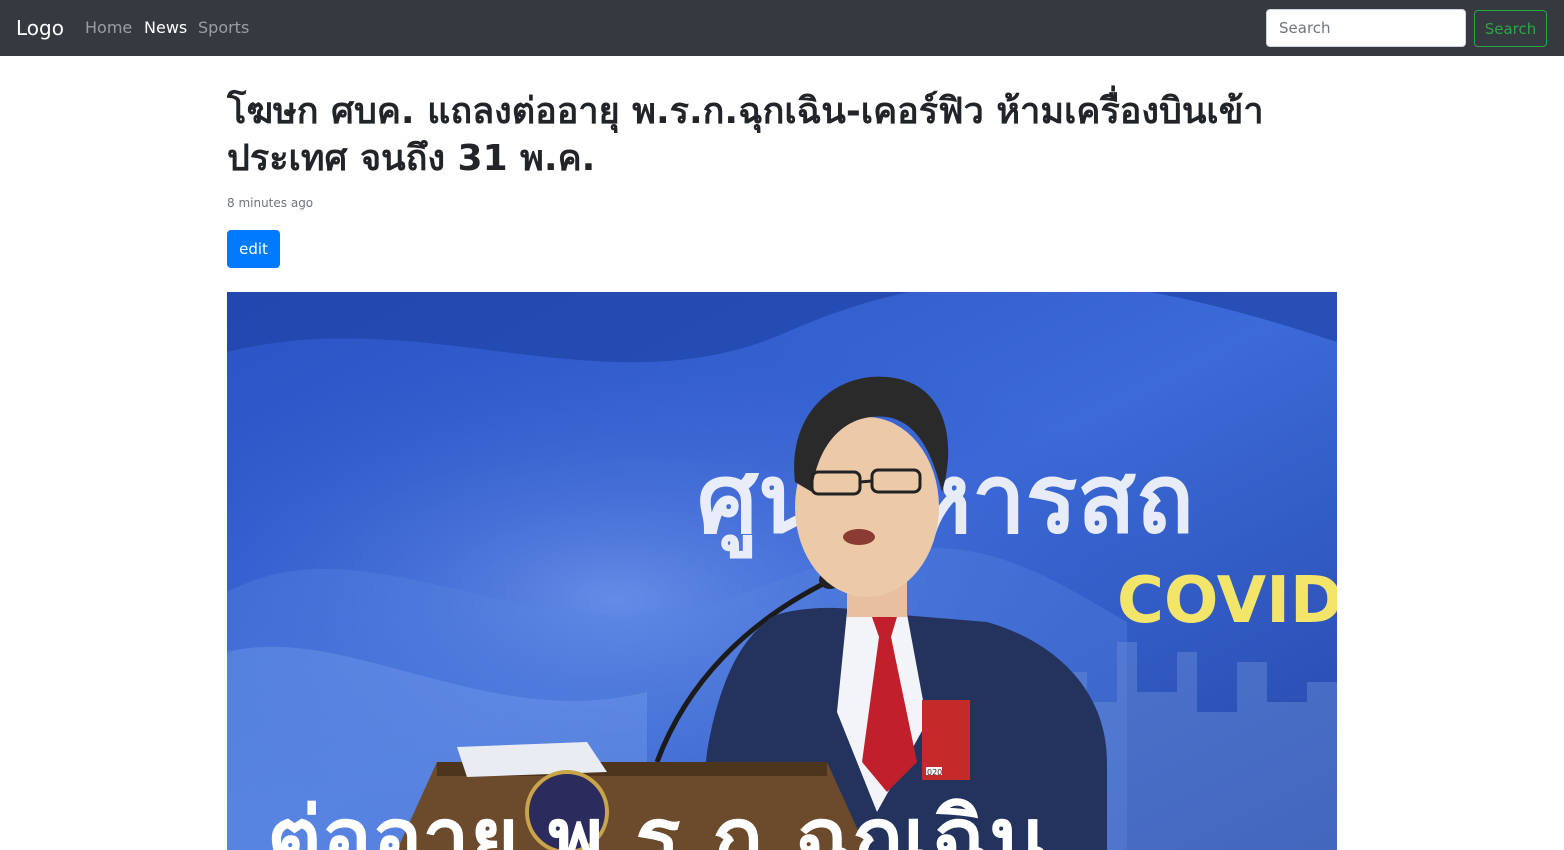  I want to click on badge-number: 020, so click(934, 772).